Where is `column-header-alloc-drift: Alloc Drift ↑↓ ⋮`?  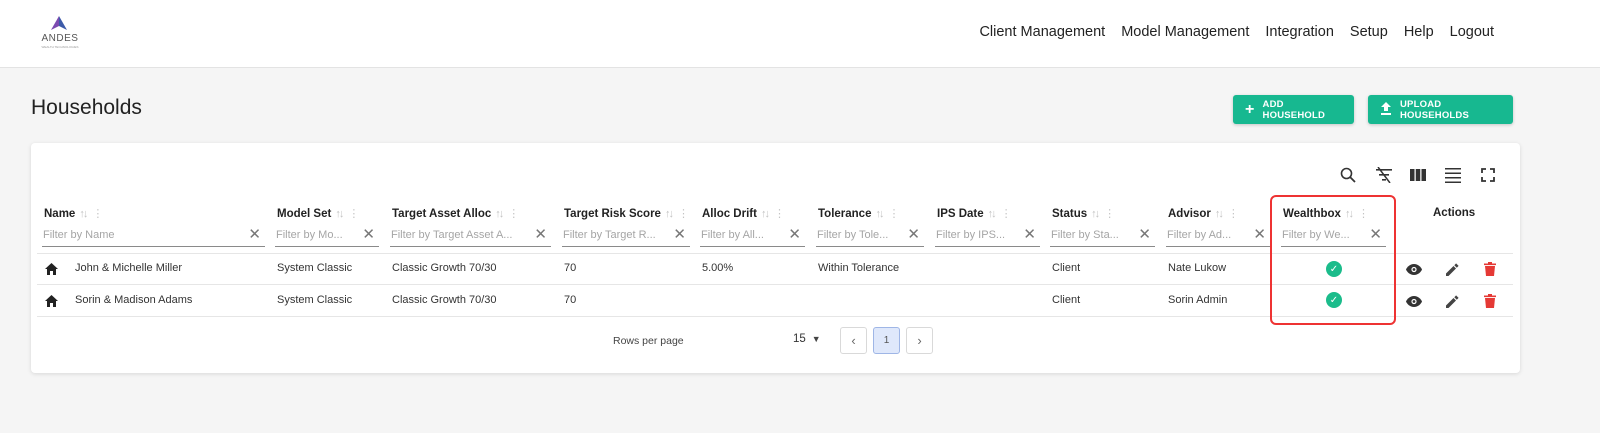 column-header-alloc-drift: Alloc Drift ↑↓ ⋮ is located at coordinates (743, 213).